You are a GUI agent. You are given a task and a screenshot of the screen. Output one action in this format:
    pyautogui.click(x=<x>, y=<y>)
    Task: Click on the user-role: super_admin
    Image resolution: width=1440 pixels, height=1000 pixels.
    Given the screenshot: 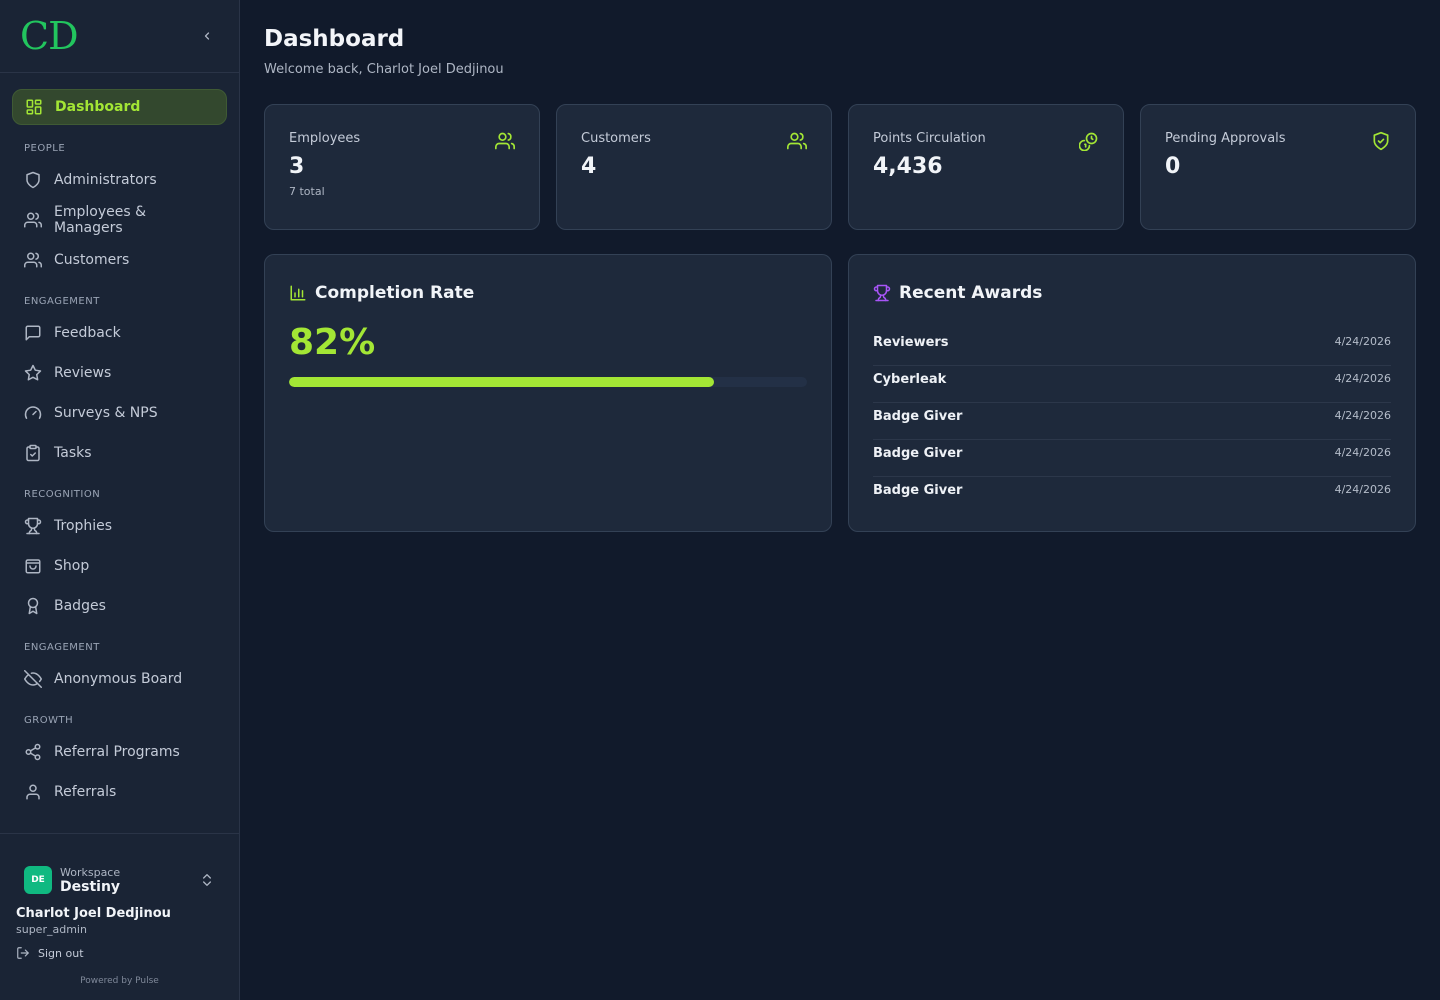 What is the action you would take?
    pyautogui.click(x=51, y=929)
    